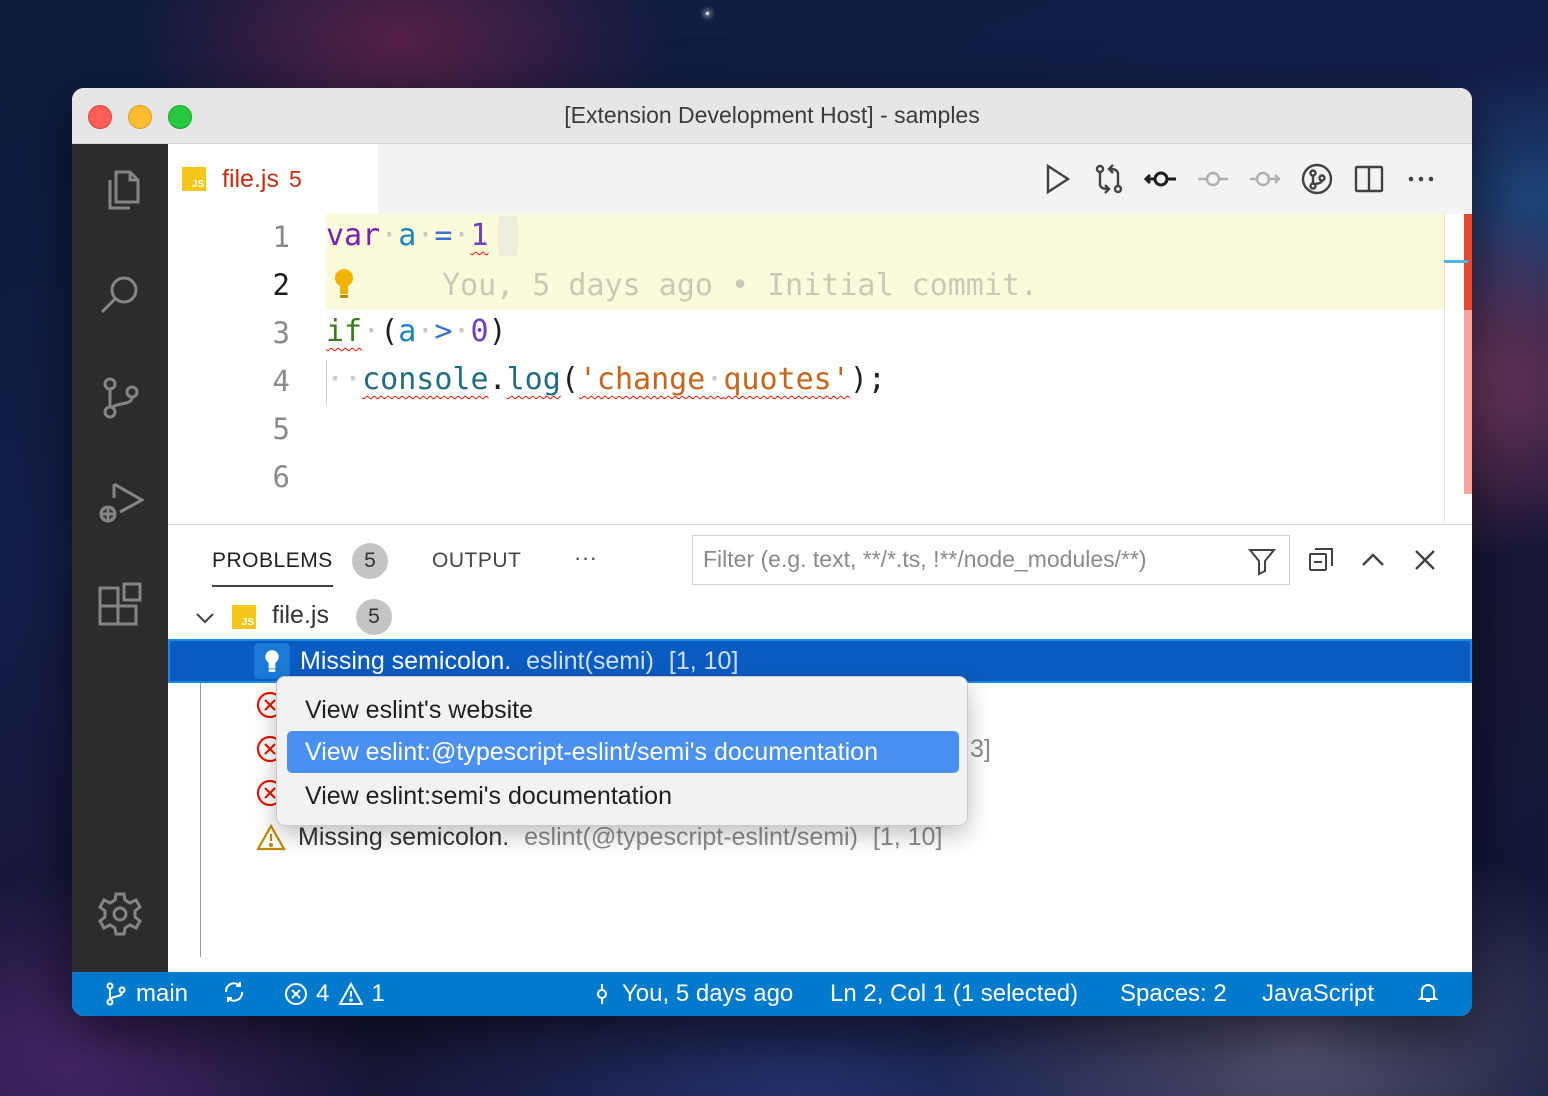 The width and height of the screenshot is (1548, 1096). What do you see at coordinates (1262, 561) in the screenshot?
I see `filter-icon` at bounding box center [1262, 561].